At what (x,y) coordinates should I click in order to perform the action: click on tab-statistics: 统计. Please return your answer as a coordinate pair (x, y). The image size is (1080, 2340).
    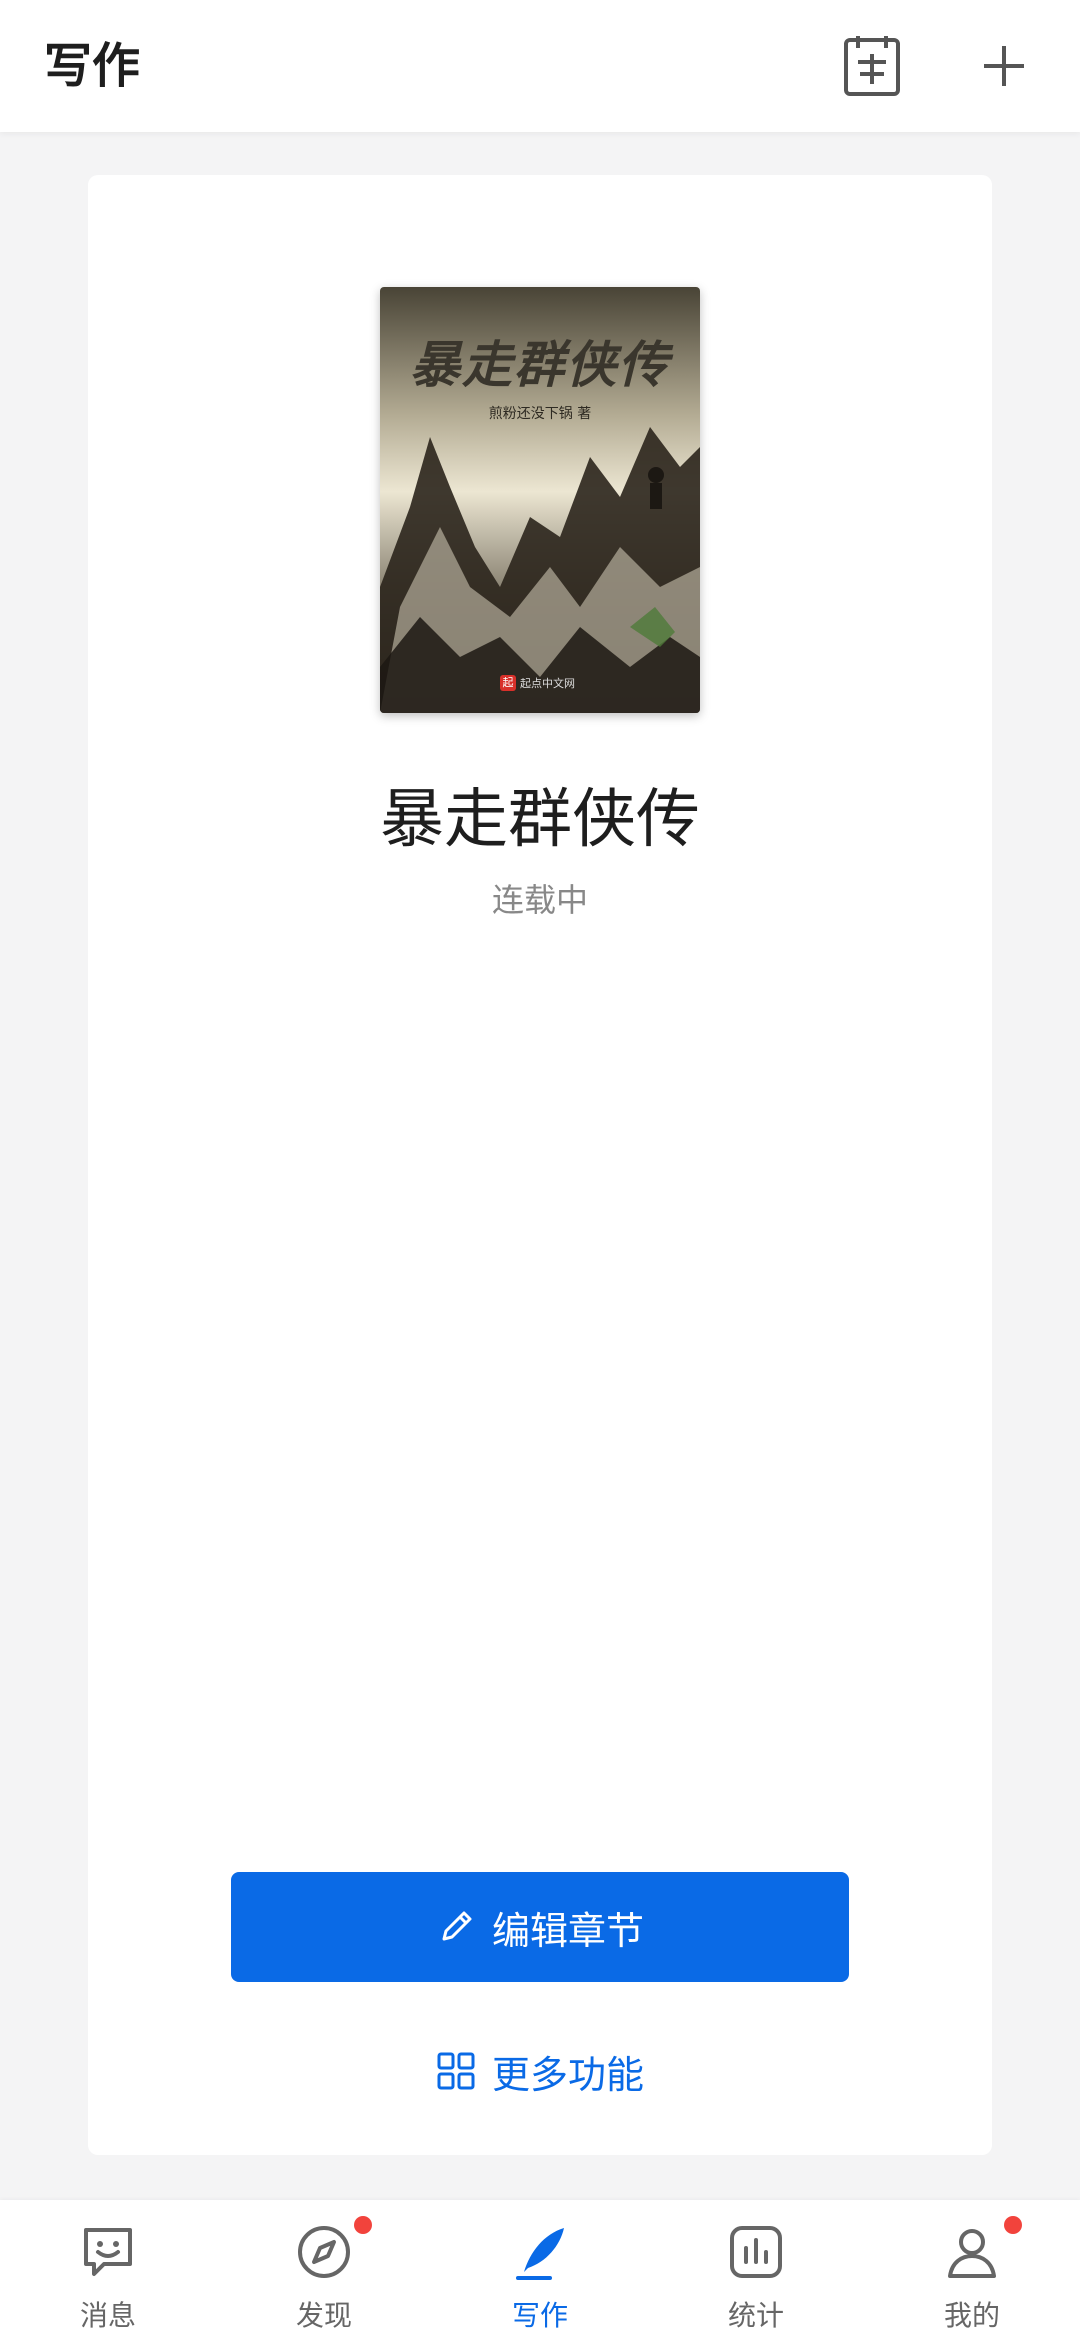
    Looking at the image, I should click on (756, 2270).